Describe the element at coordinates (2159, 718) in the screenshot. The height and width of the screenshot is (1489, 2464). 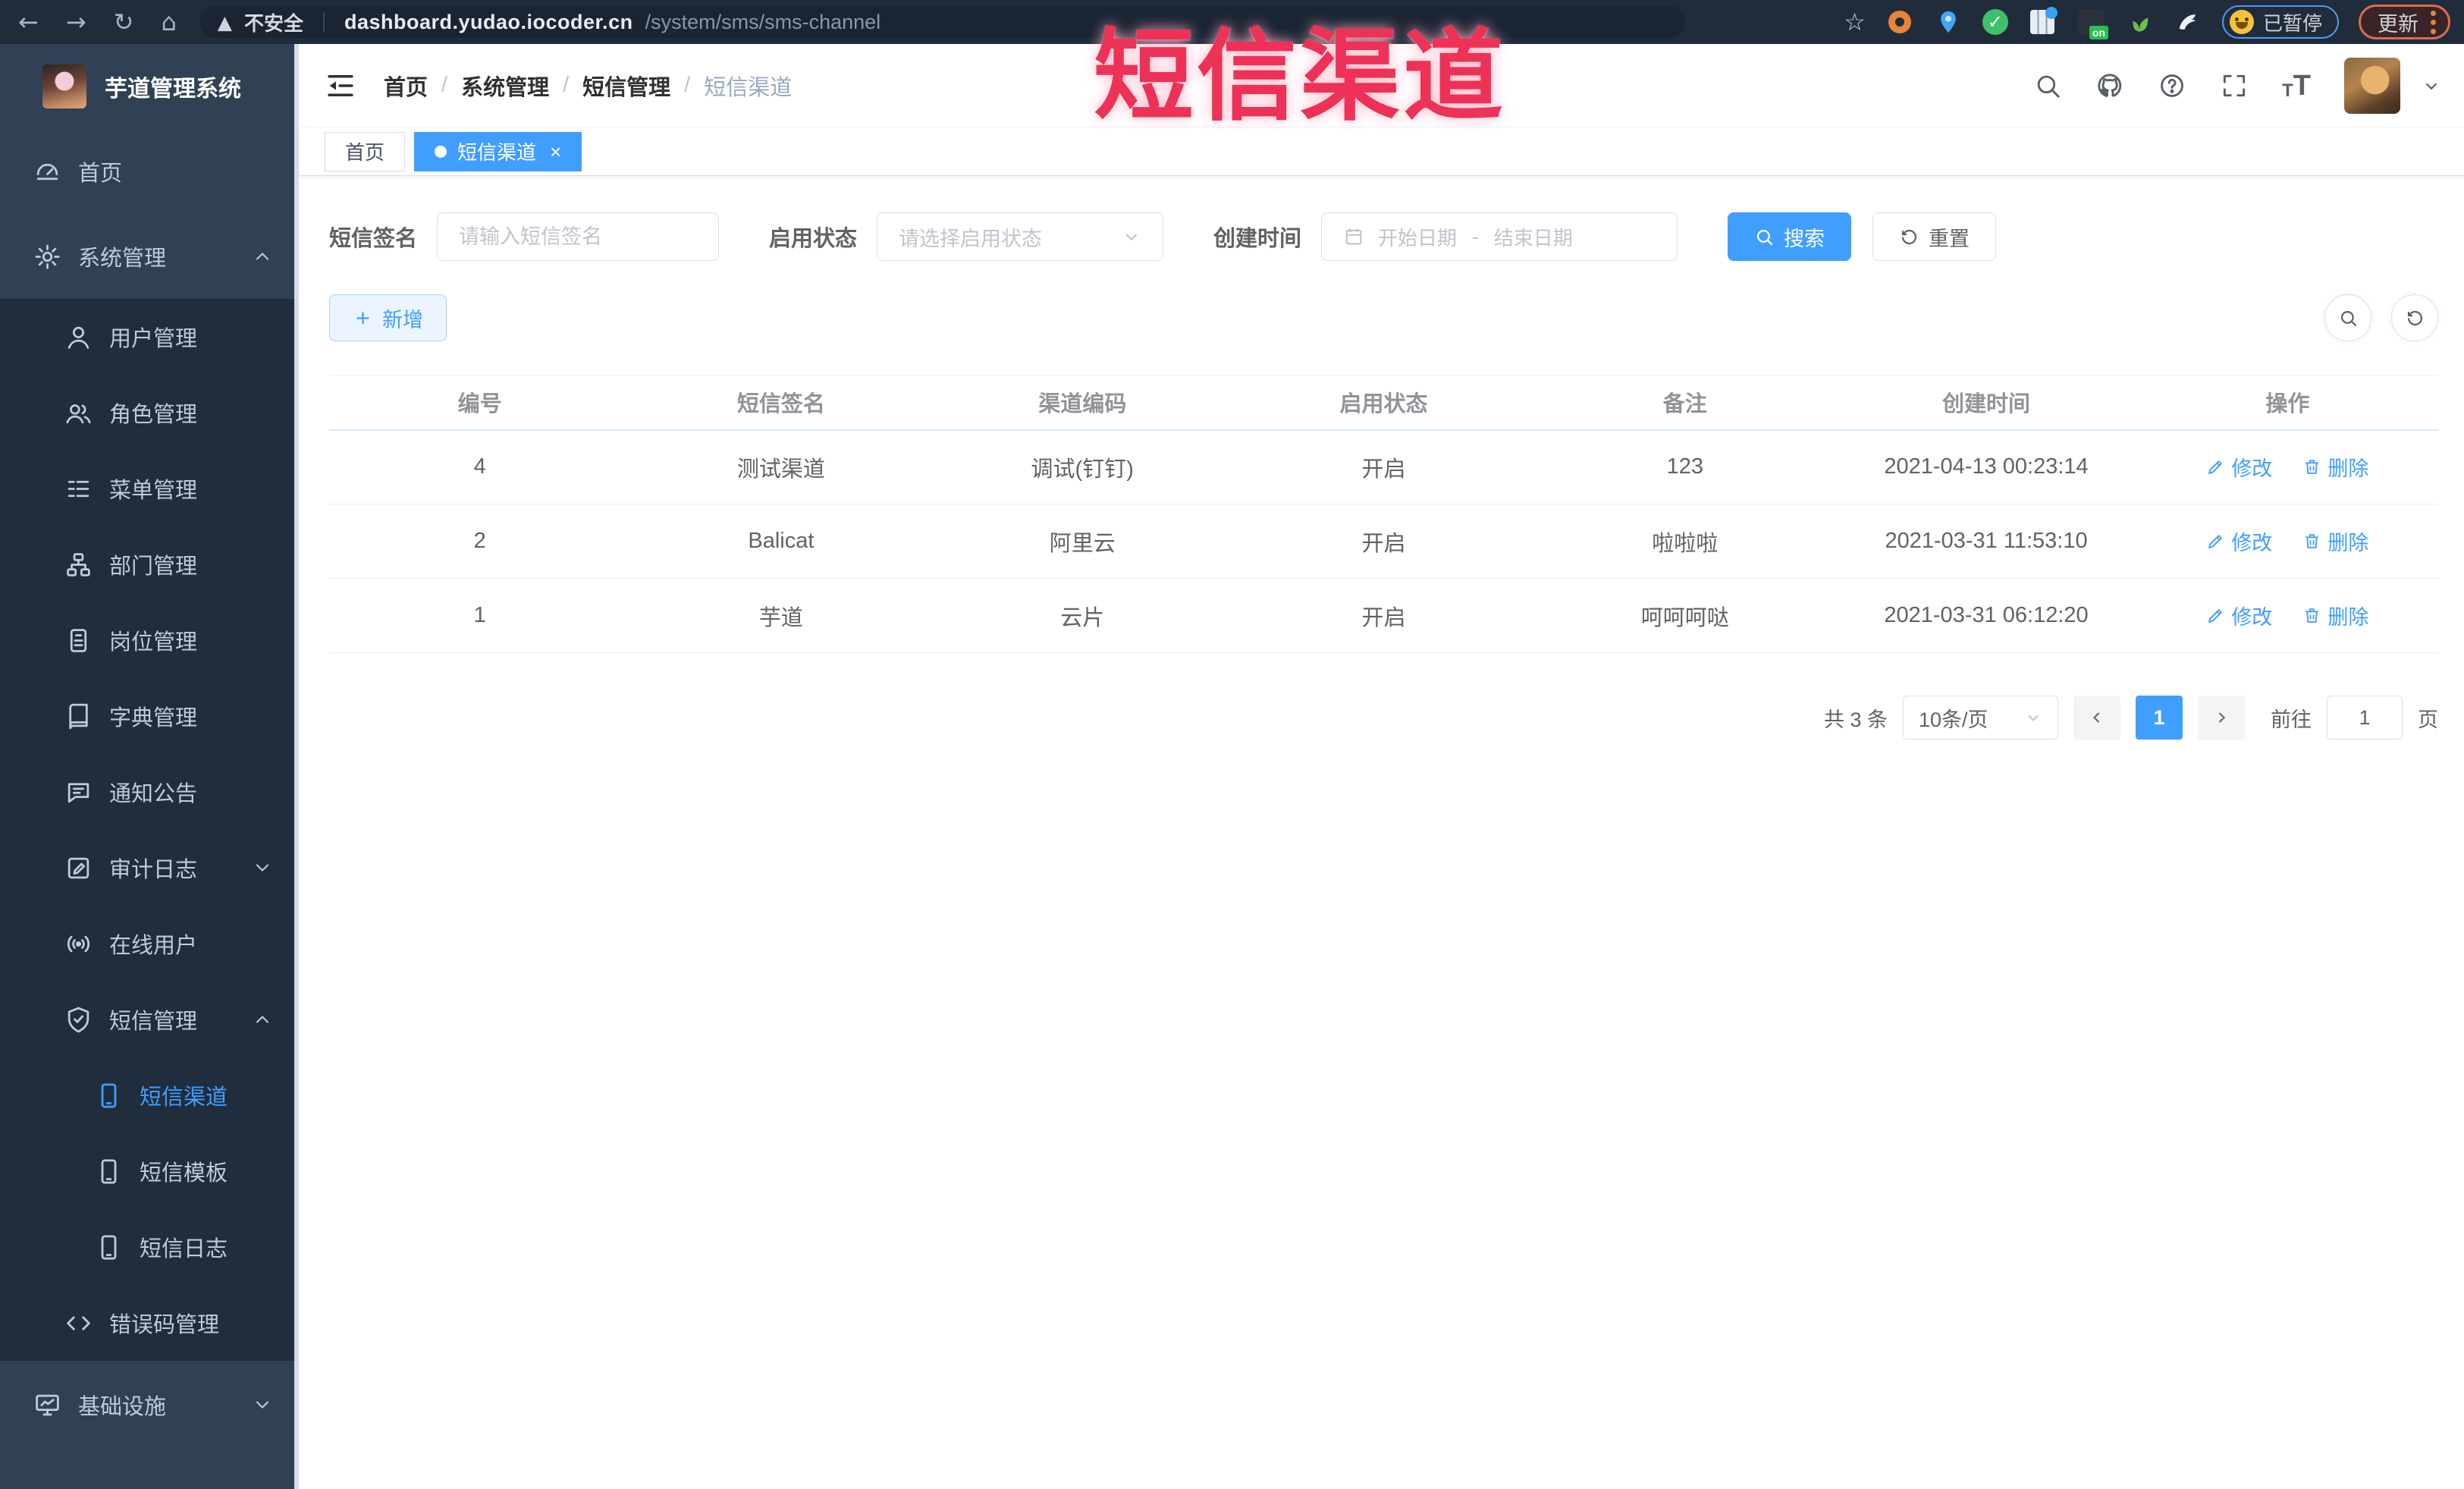
I see `page-number-1: 1` at that location.